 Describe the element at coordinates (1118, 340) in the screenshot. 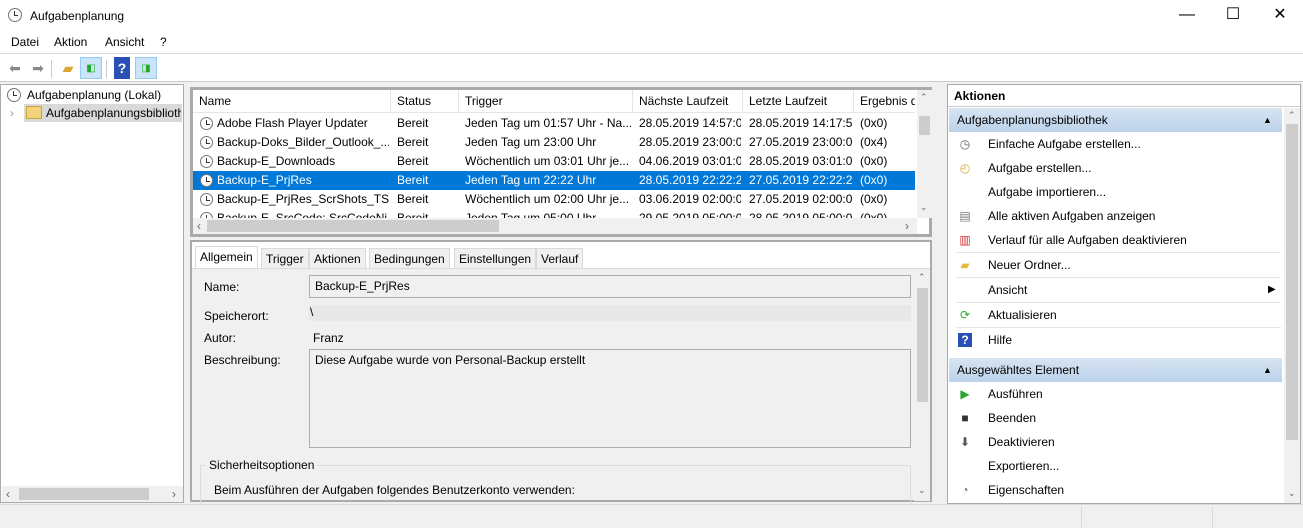

I see `action-item: ? Hilfe` at that location.